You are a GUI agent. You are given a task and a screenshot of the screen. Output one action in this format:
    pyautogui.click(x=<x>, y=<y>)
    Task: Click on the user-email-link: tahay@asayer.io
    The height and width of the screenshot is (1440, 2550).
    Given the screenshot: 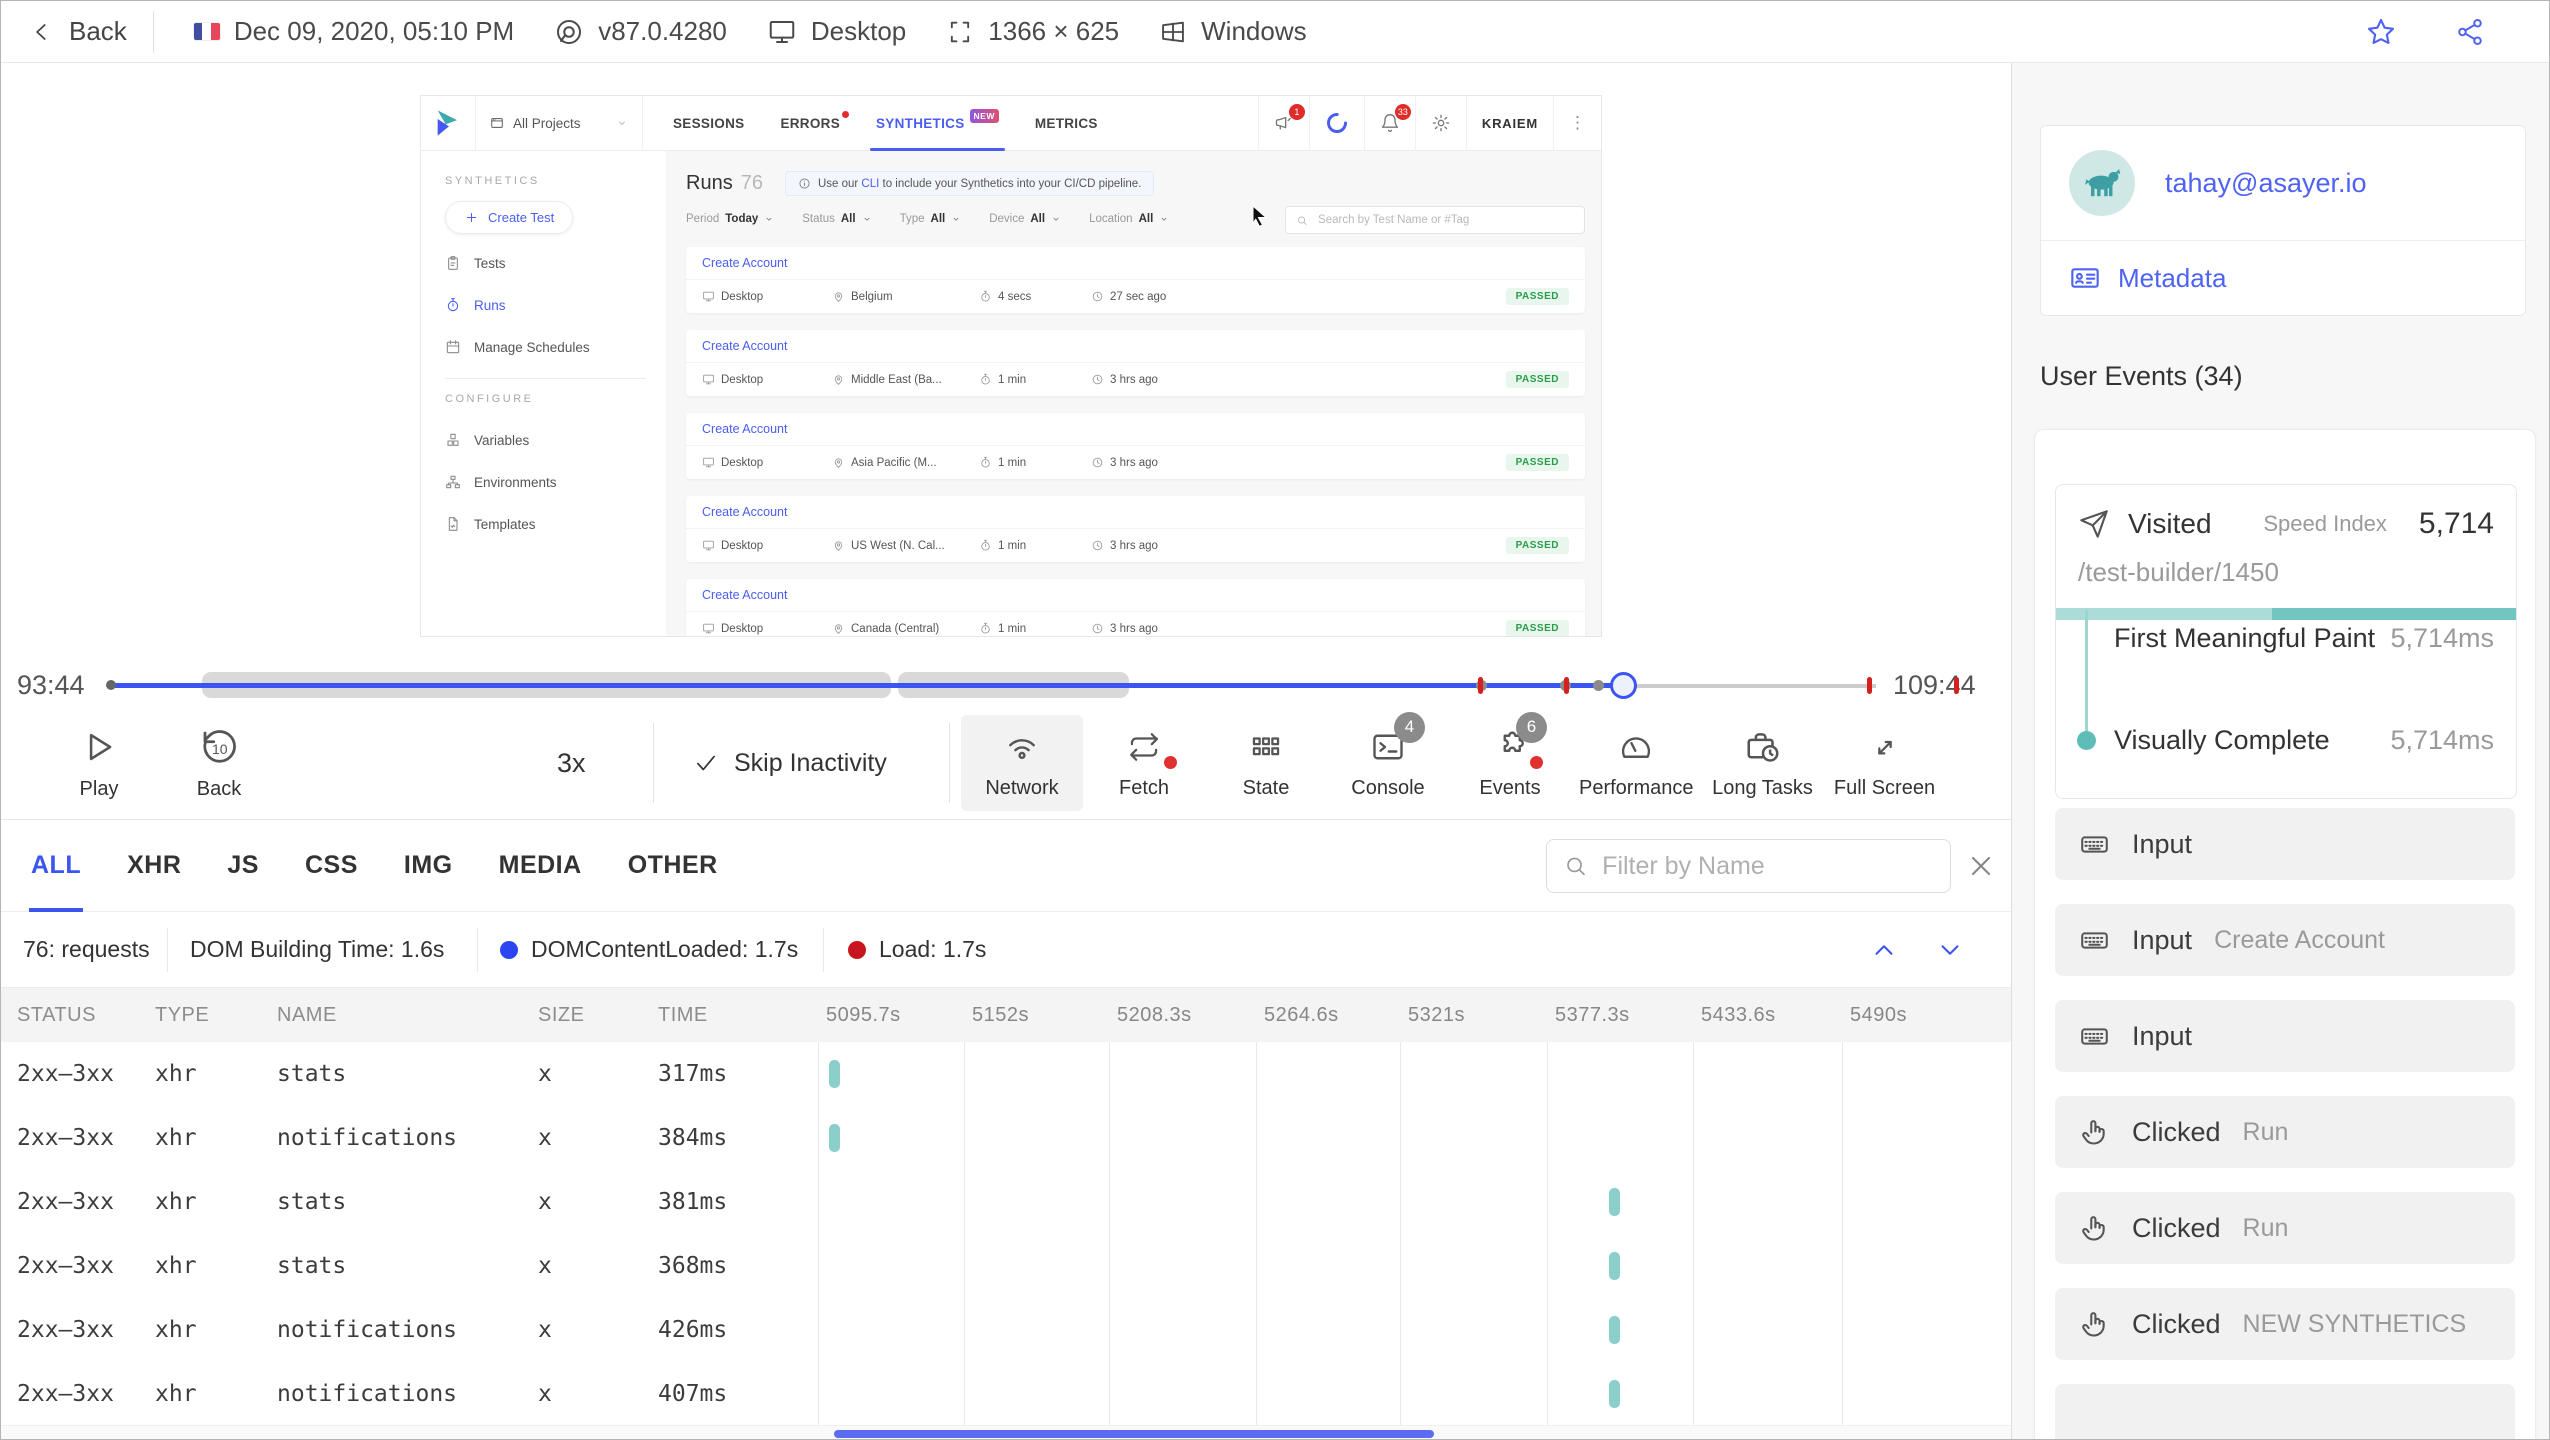 What is the action you would take?
    pyautogui.click(x=2266, y=183)
    